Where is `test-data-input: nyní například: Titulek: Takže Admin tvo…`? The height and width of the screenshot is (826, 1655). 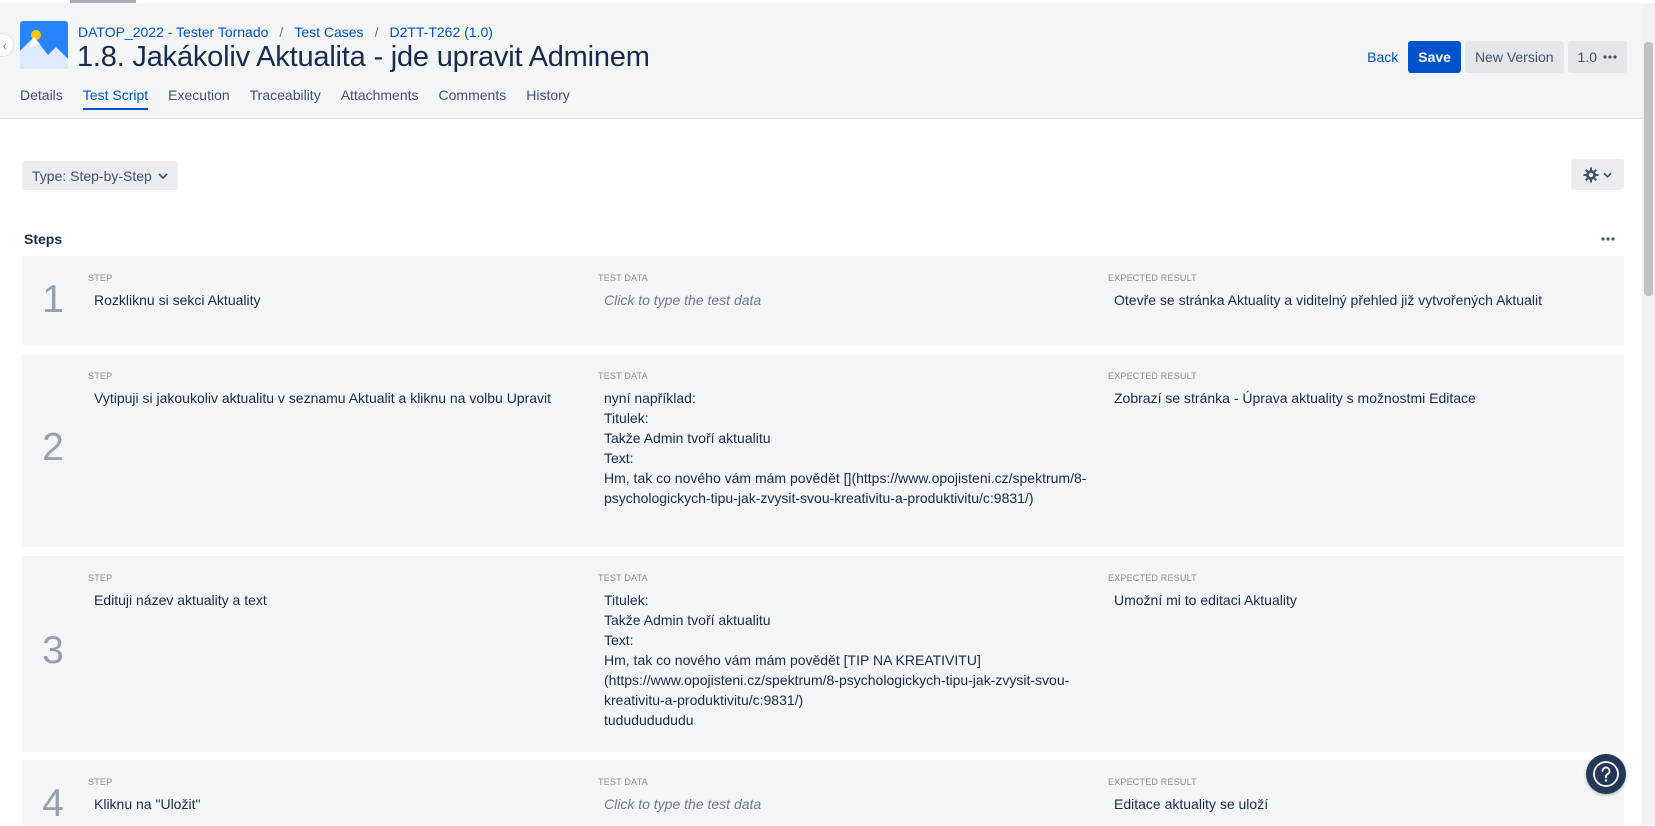
test-data-input: nyní například: Titulek: Takže Admin tvo… is located at coordinates (846, 448).